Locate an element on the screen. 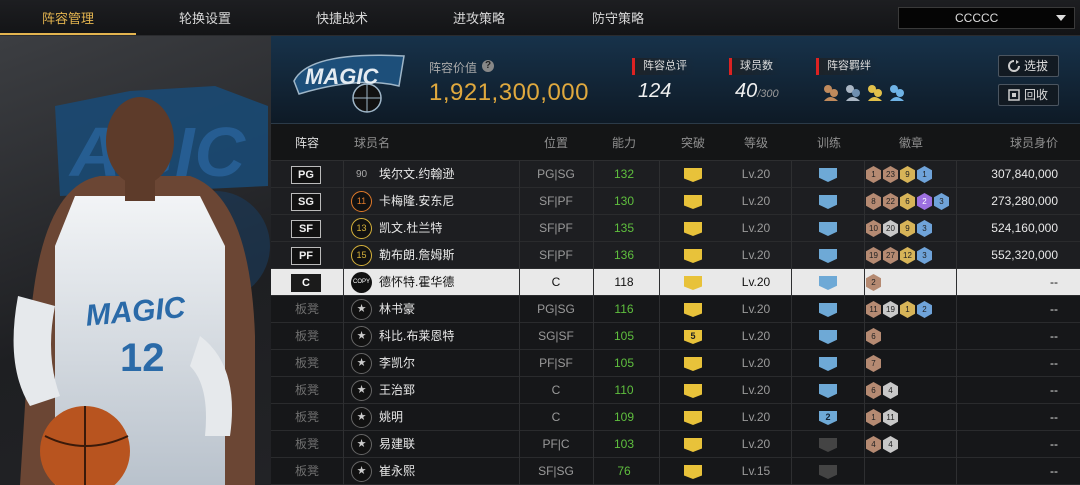 The width and height of the screenshot is (1080, 485). table-row: SF 13 凯文.杜兰特 SF|PF 135 Lv.20 10 20 9 3 524,160,000 is located at coordinates (675, 228).